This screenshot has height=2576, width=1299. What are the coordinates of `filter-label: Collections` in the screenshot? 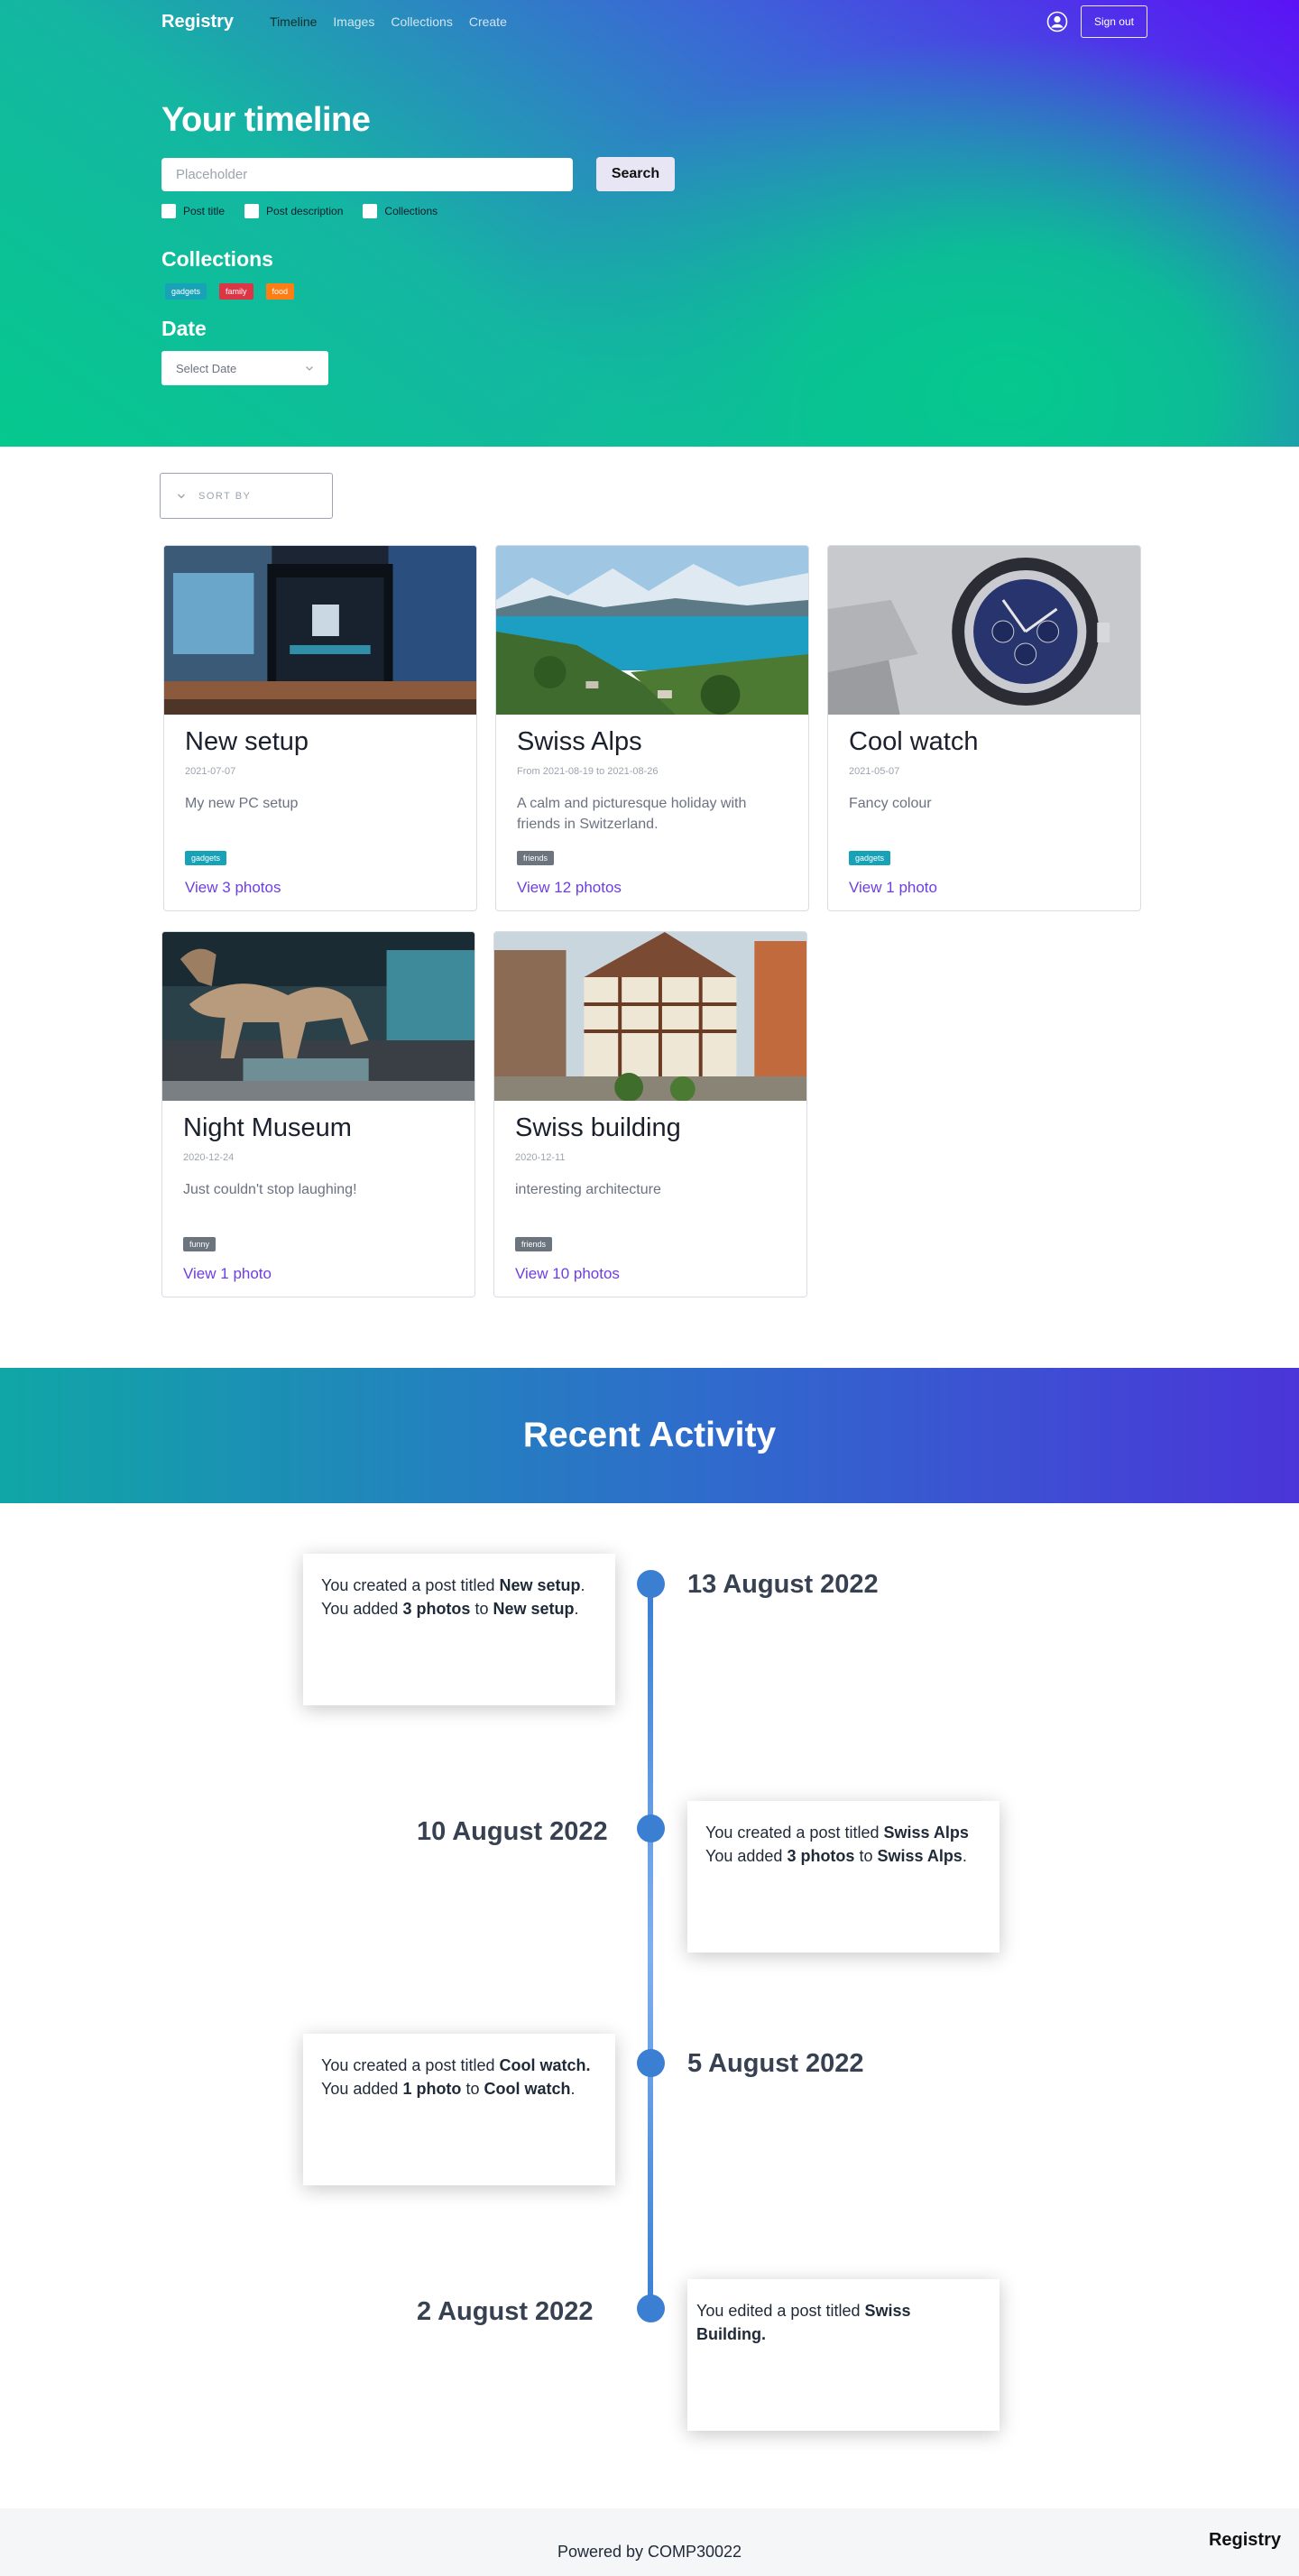 It's located at (411, 211).